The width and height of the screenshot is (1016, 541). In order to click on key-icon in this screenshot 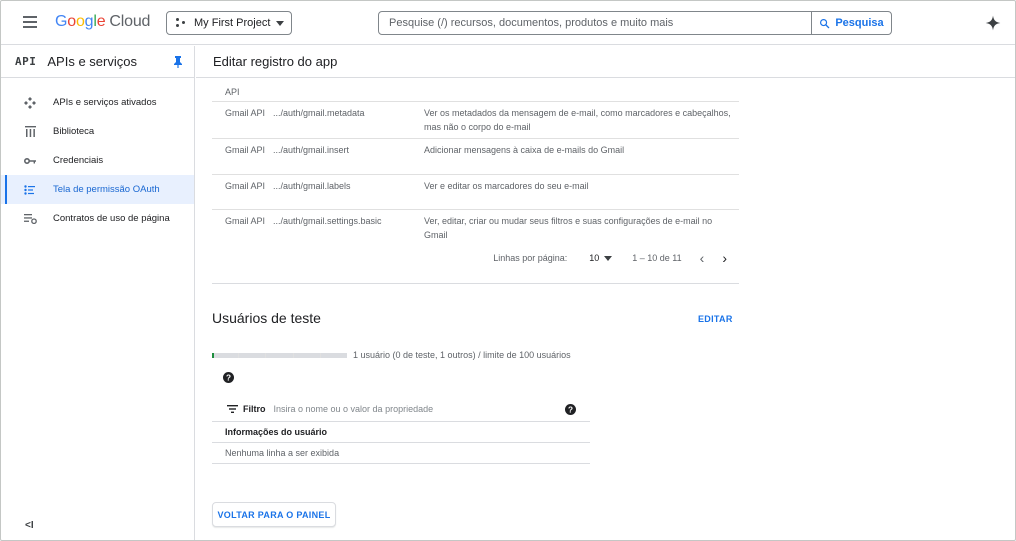, I will do `click(30, 161)`.